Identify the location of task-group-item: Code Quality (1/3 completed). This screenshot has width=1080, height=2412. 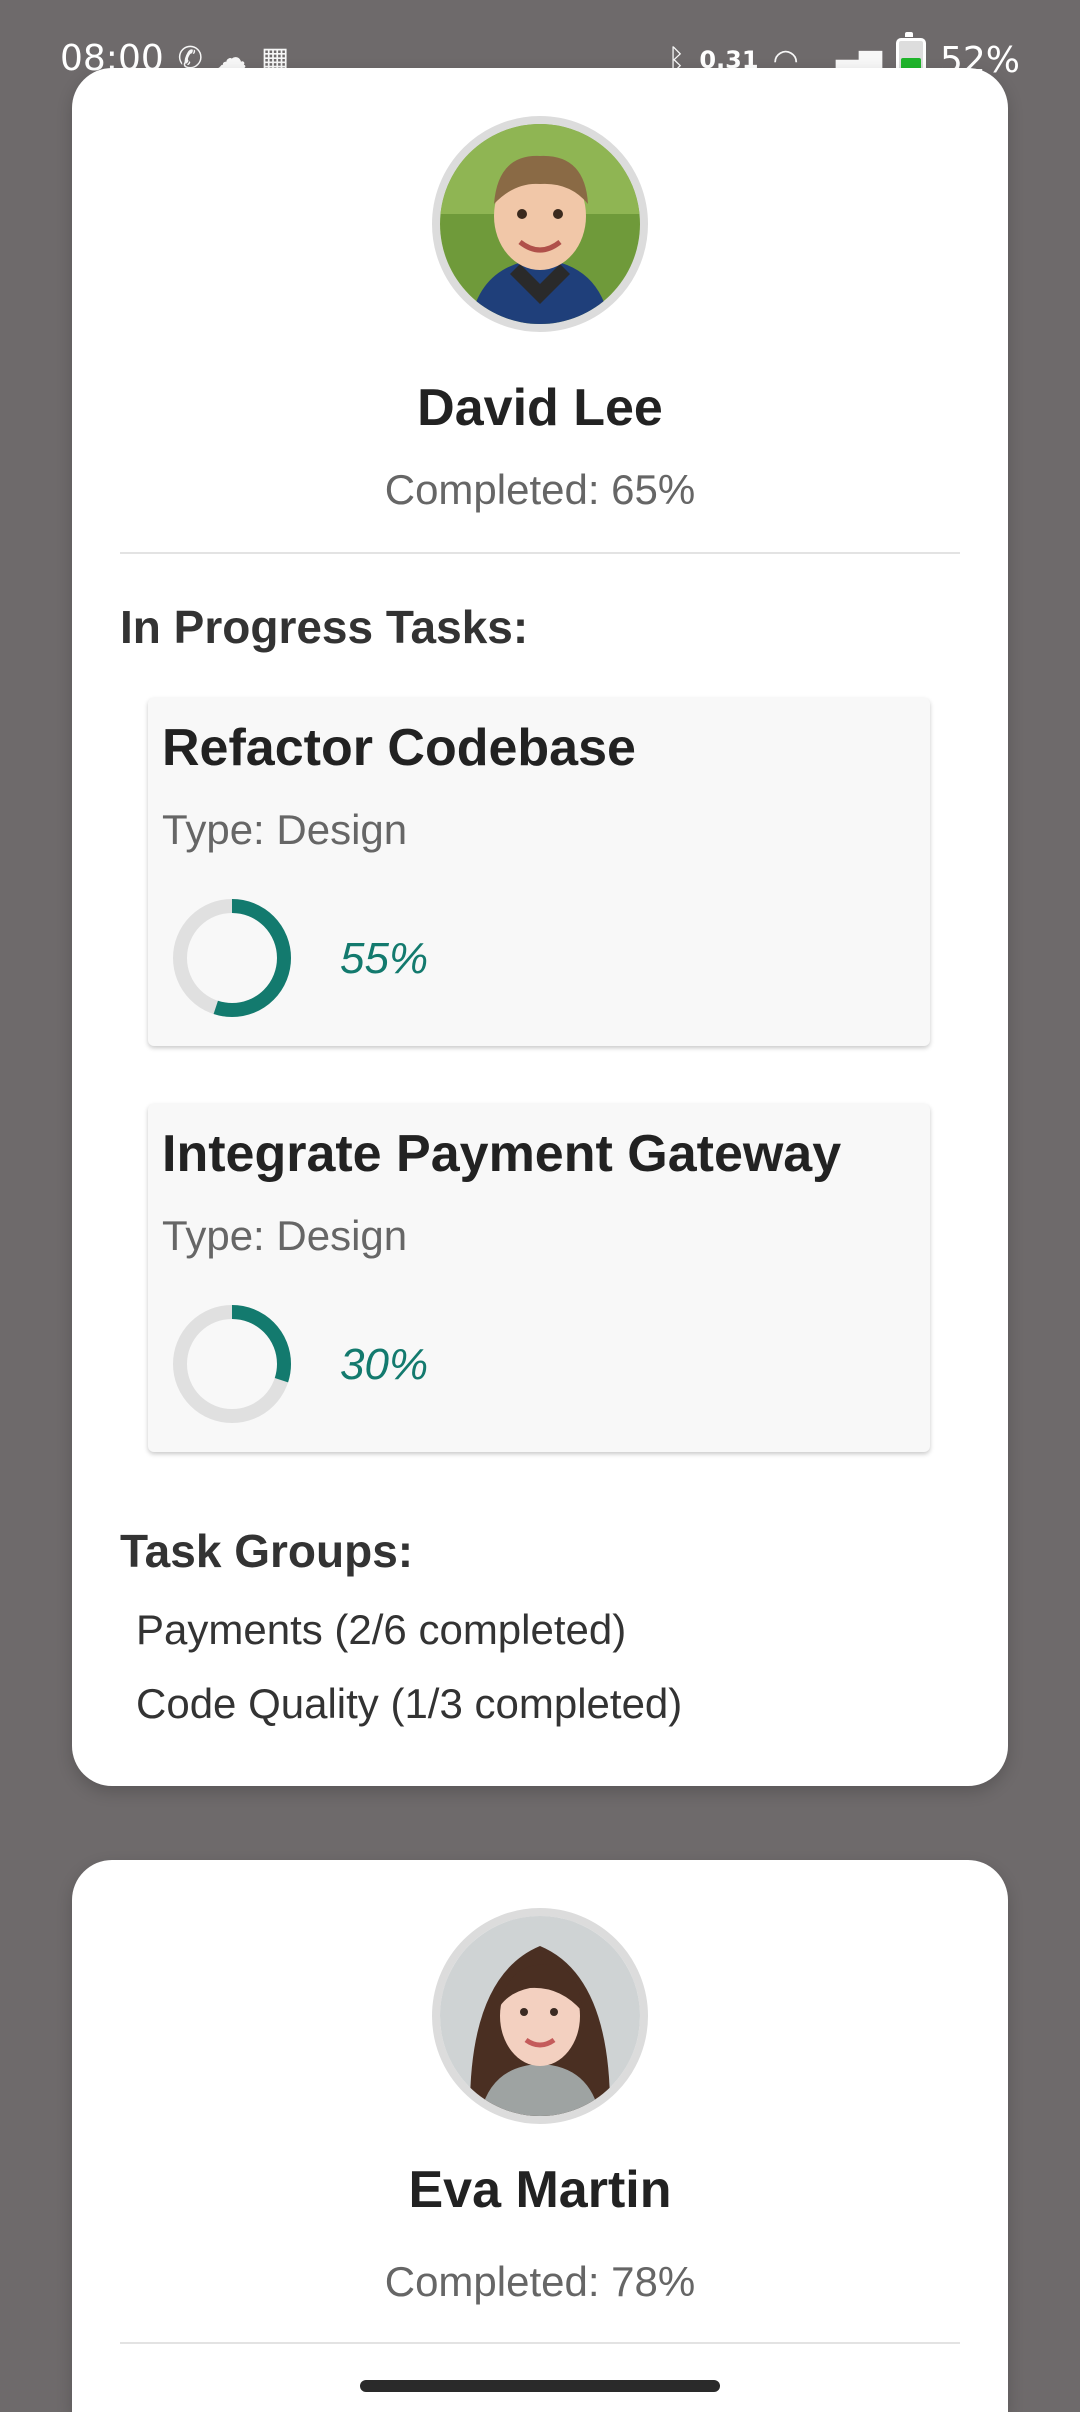
(409, 1704).